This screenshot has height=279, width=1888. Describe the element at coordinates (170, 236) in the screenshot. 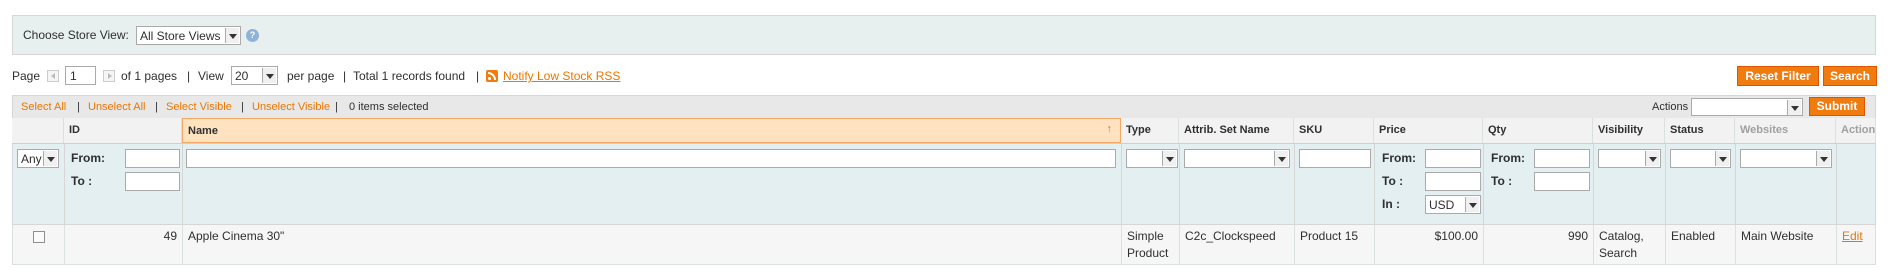

I see `row-id: 49` at that location.